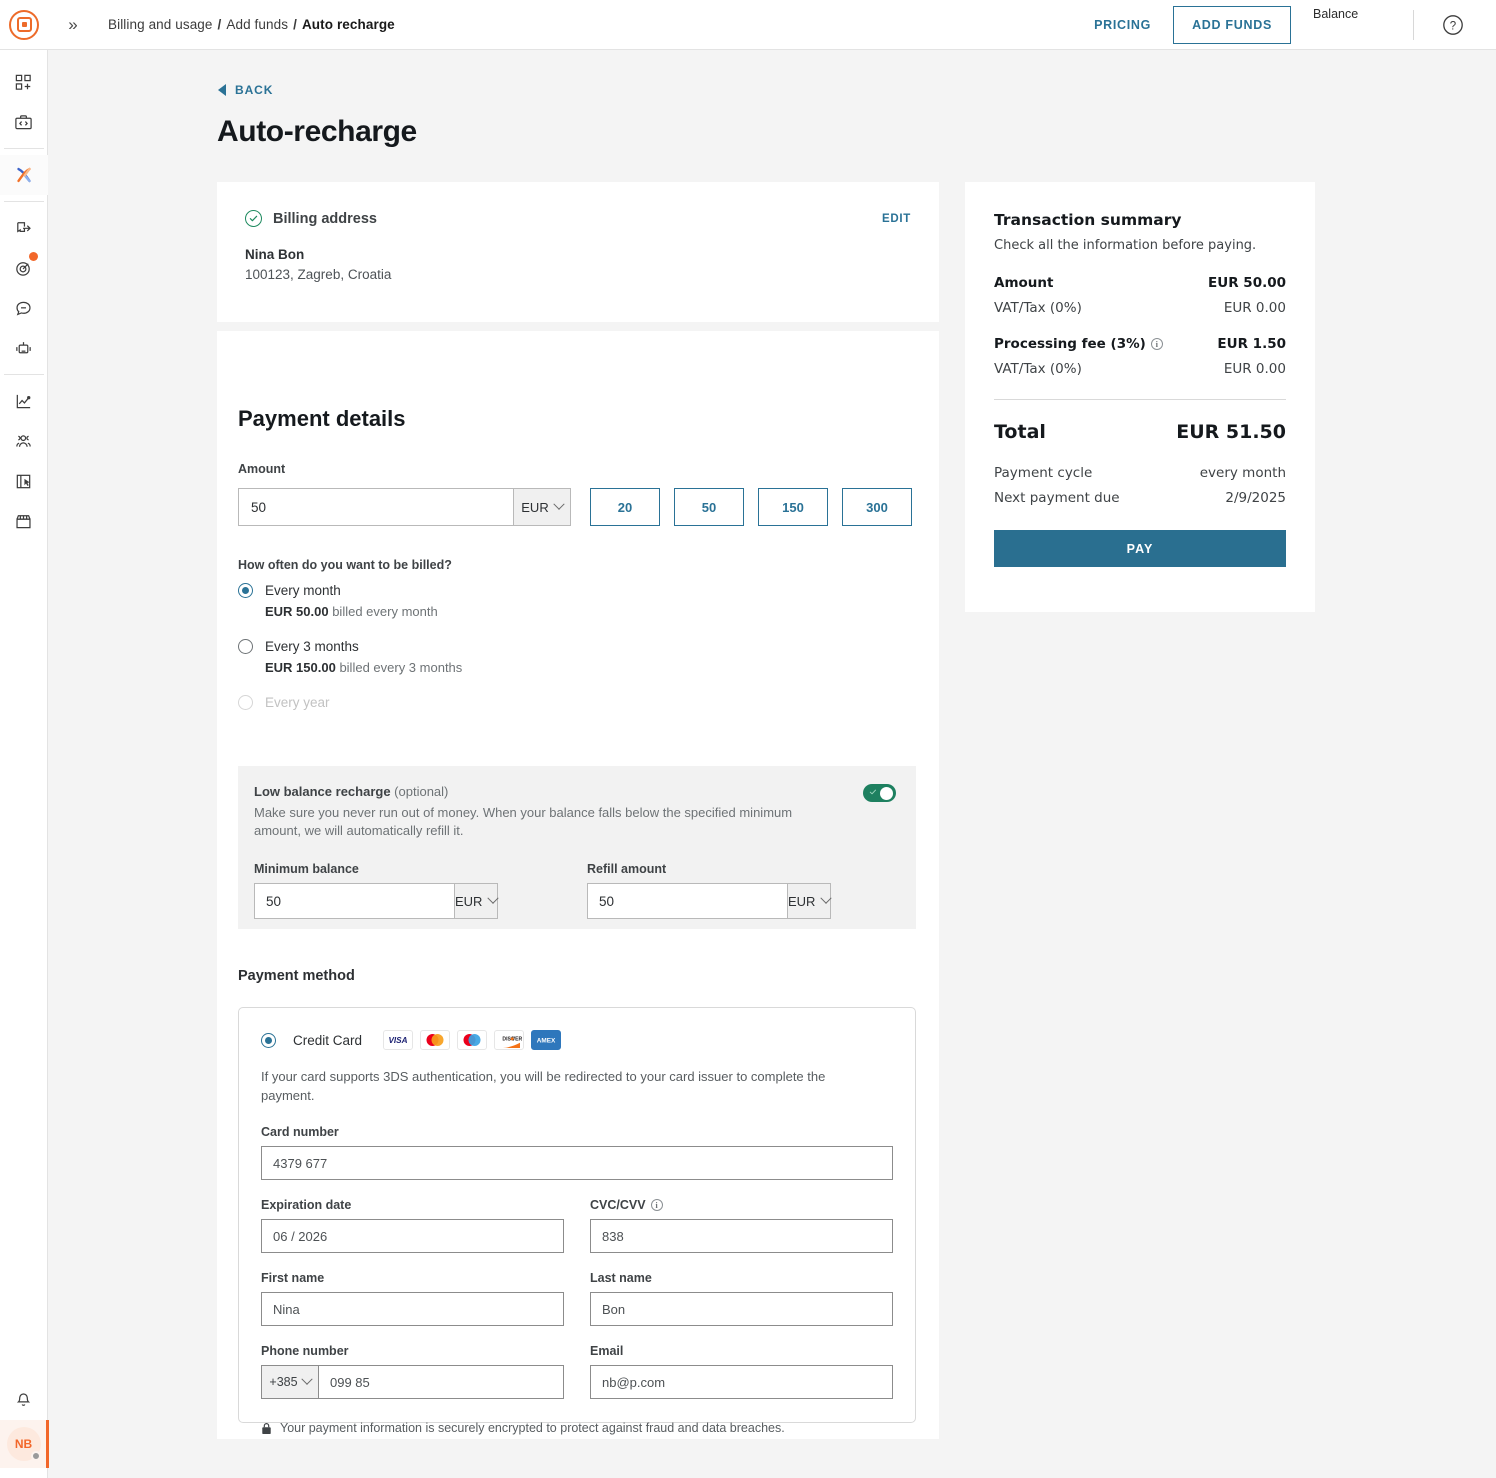  I want to click on analytics-chart-icon, so click(23, 401).